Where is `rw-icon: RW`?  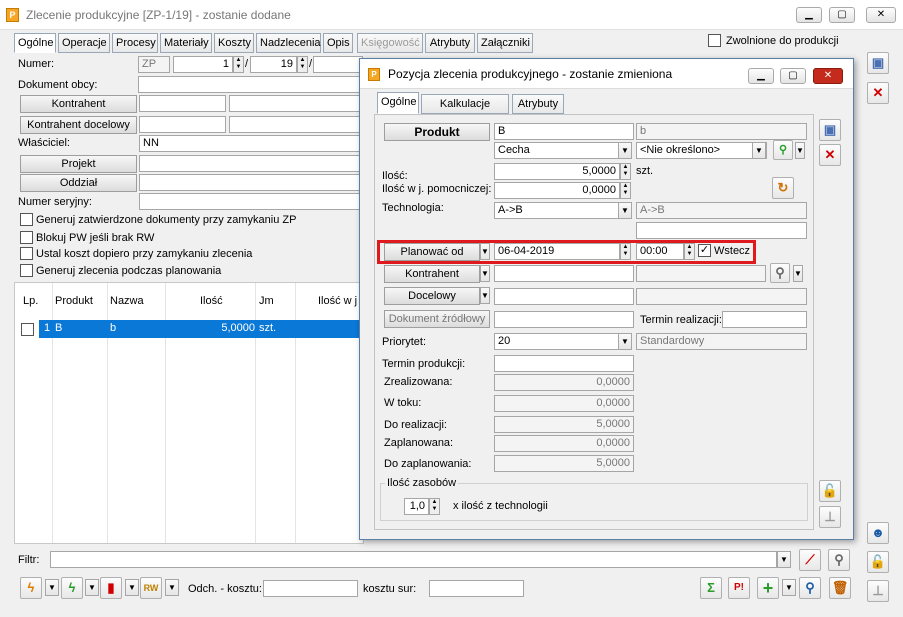 rw-icon: RW is located at coordinates (151, 588).